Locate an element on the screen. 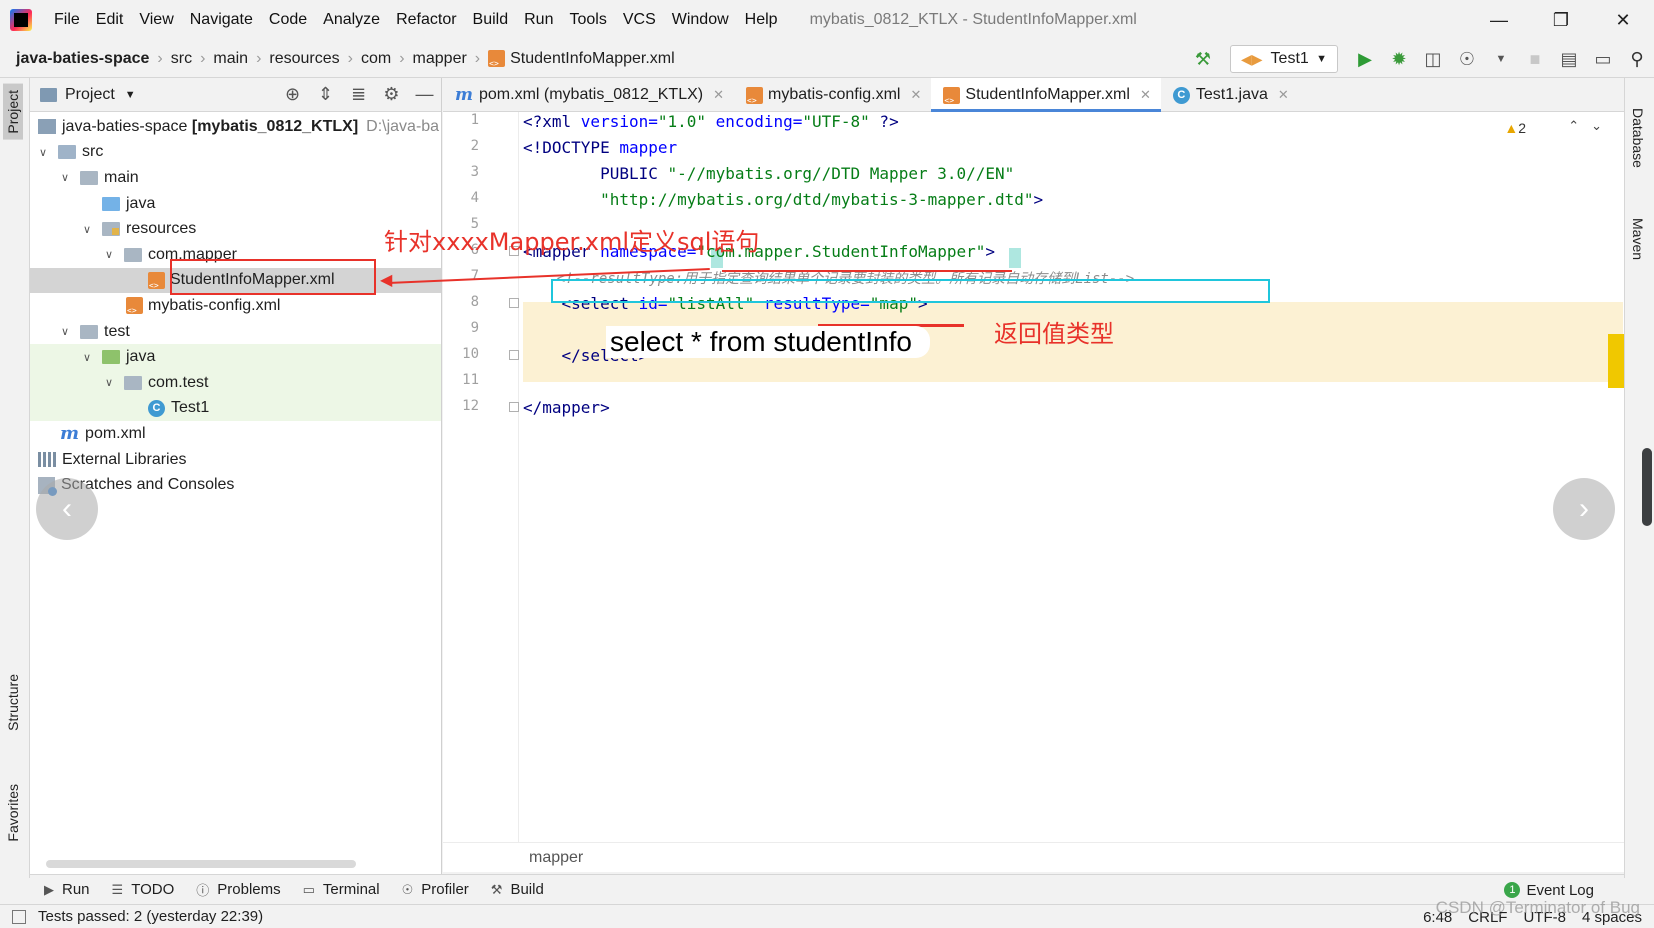  tree-item-resources: ∨ resources is located at coordinates (235, 229).